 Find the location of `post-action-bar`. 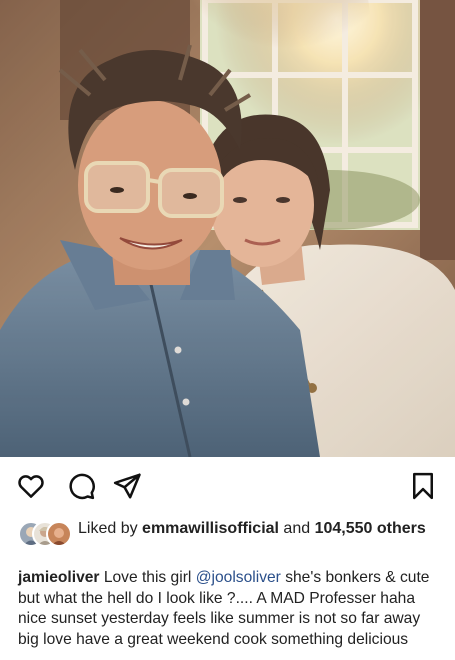

post-action-bar is located at coordinates (227, 486).